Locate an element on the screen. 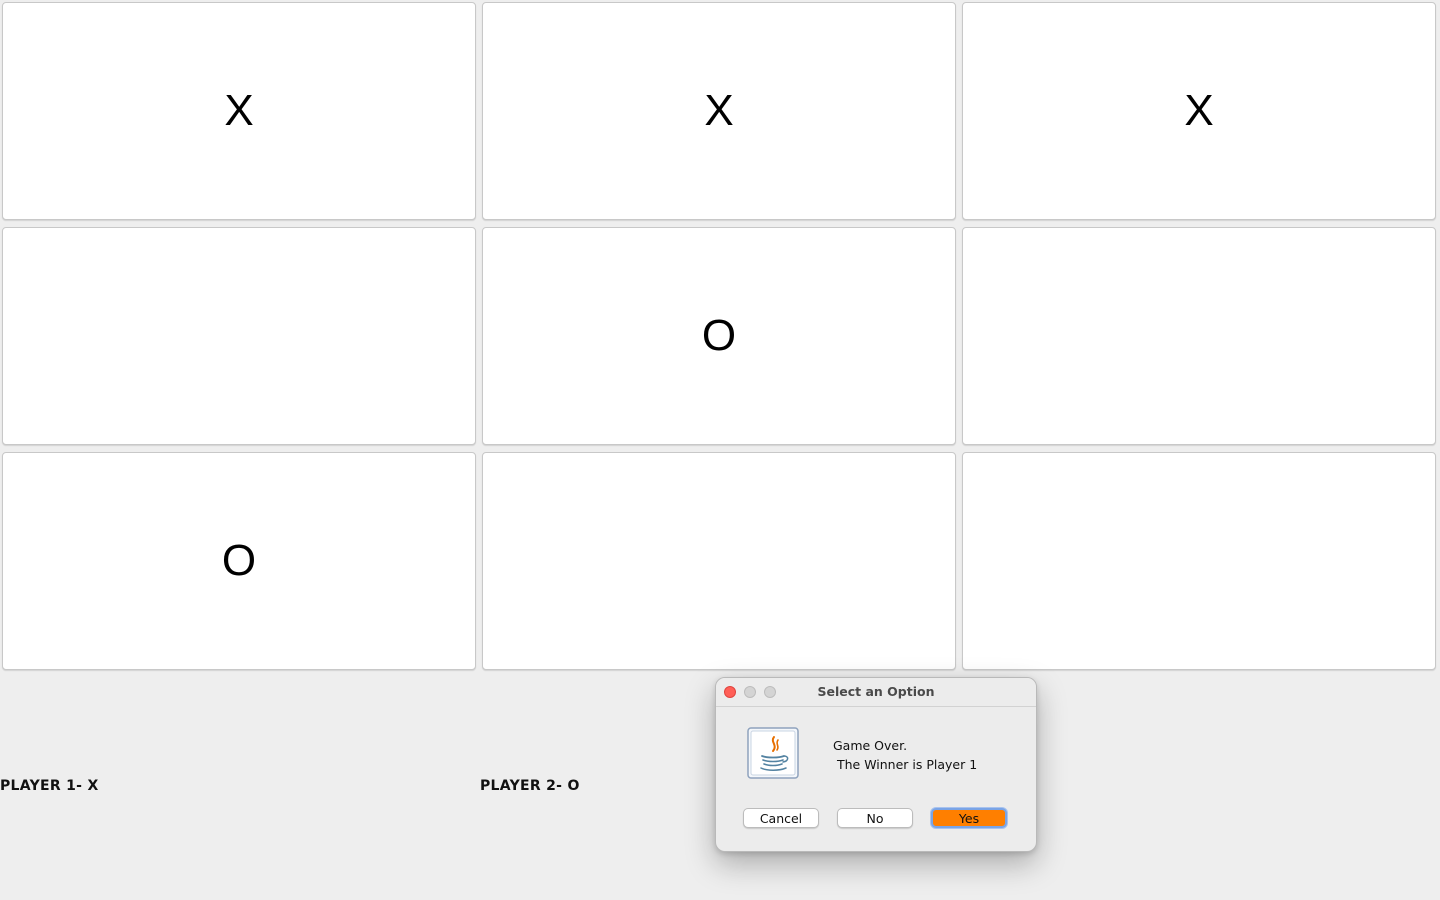 The image size is (1440, 900). no-button: No is located at coordinates (875, 818).